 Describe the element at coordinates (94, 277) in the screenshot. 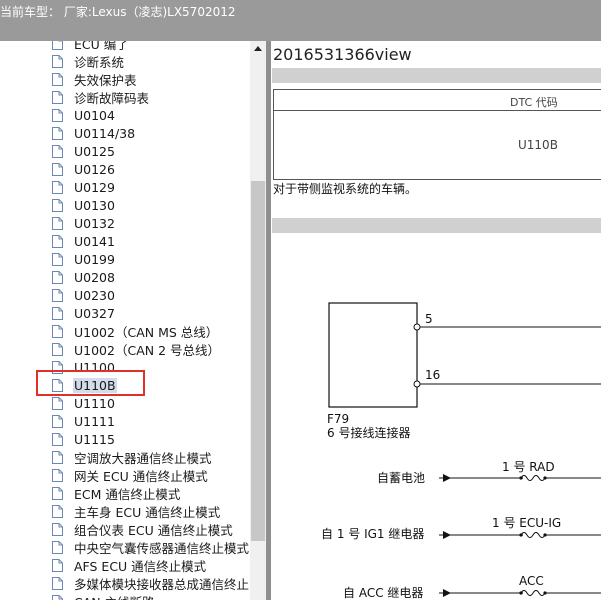

I see `tree-item-label: U0208` at that location.